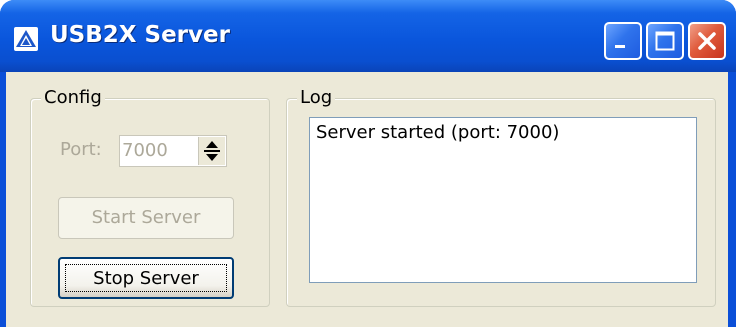  I want to click on minimize-icon, so click(620, 46).